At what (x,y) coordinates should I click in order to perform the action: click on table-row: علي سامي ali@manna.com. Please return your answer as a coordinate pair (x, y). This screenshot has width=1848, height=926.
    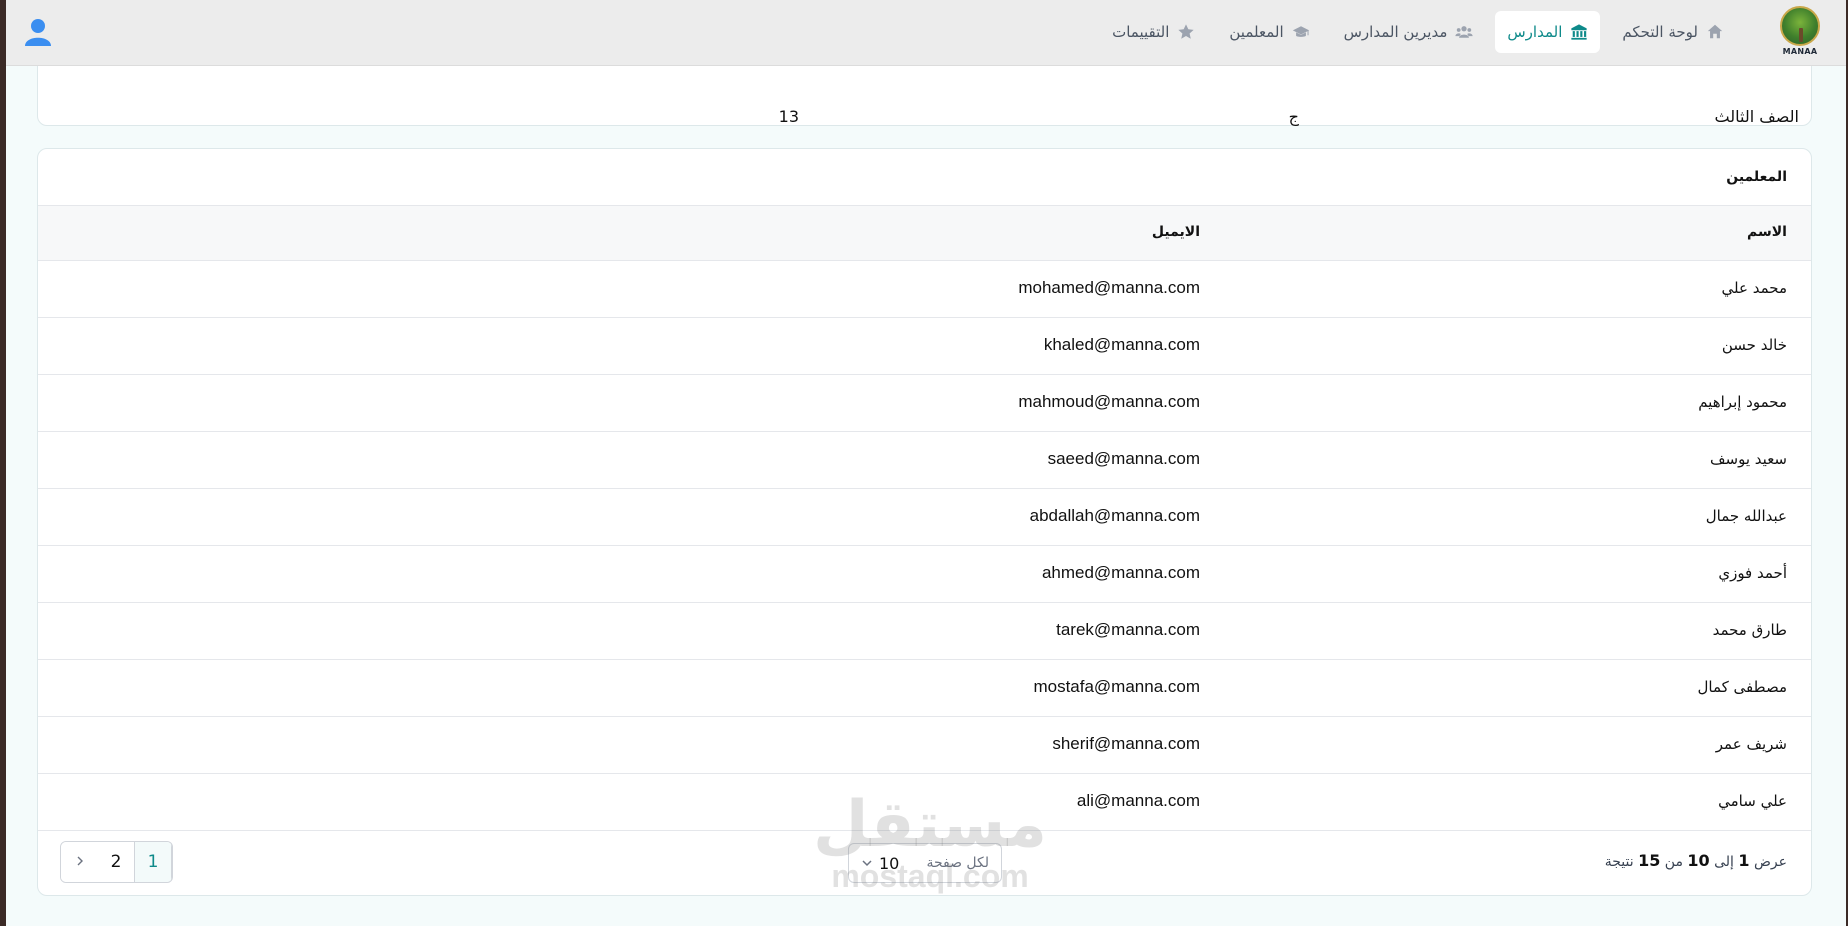
    Looking at the image, I should click on (924, 802).